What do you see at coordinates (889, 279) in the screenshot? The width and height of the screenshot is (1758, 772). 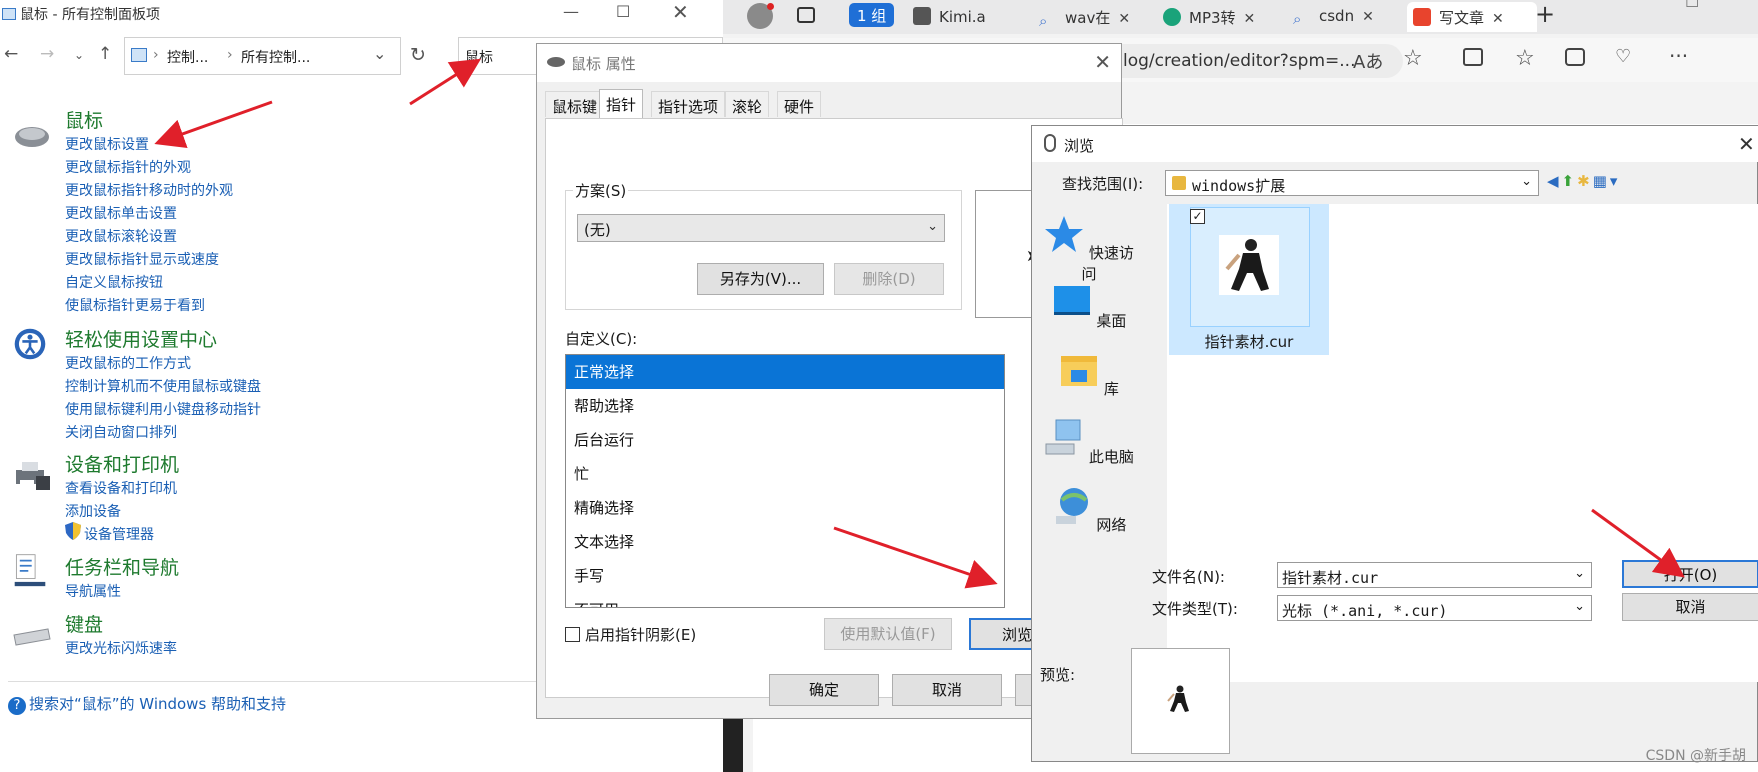 I see `delete-button: 删除(D)` at bounding box center [889, 279].